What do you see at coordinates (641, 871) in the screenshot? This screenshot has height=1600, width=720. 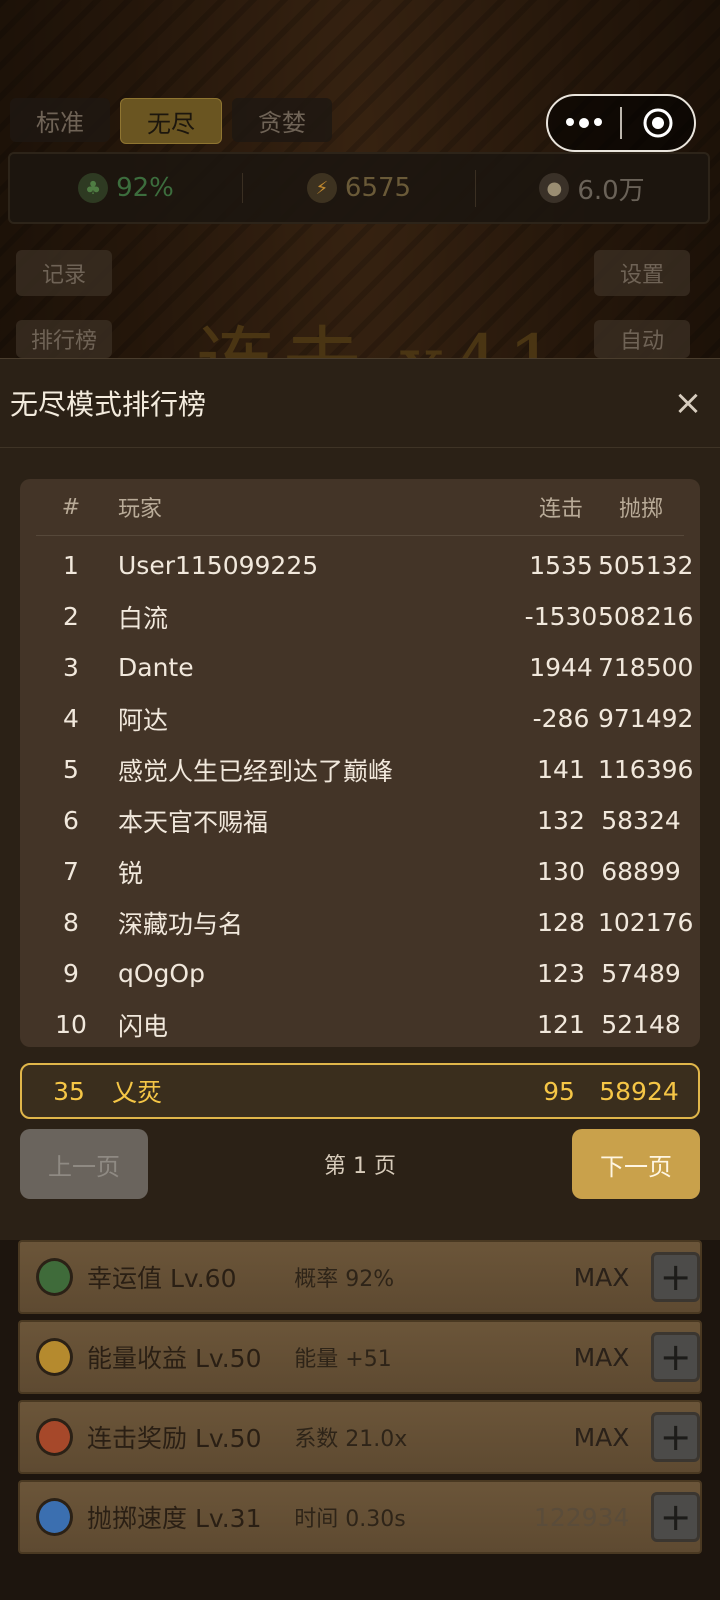 I see `throw-cell: 68899` at bounding box center [641, 871].